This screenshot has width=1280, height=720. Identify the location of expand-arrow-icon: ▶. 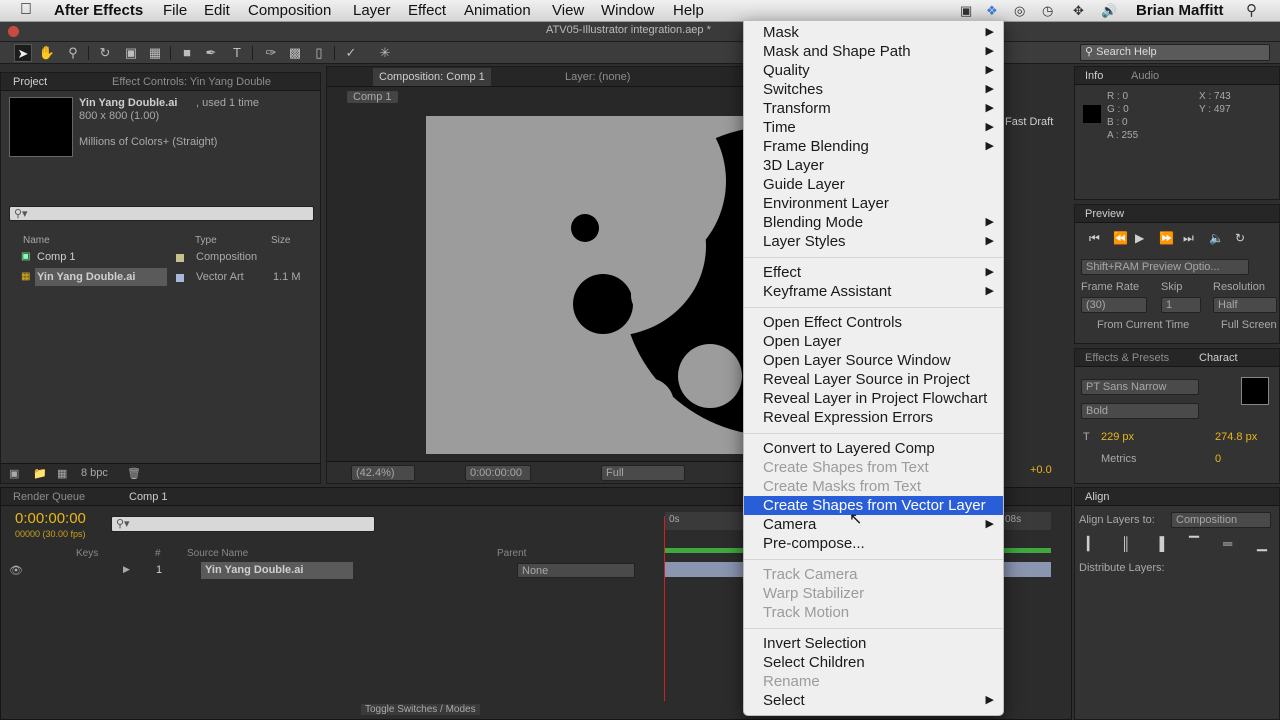
(126, 569).